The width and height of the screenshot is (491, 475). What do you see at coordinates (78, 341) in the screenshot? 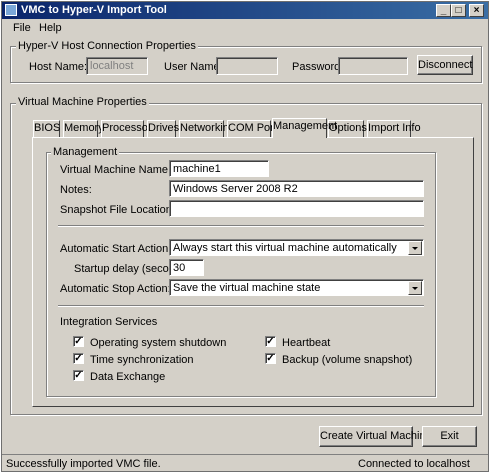
I see `checkbox-os-shutdown: ✓` at bounding box center [78, 341].